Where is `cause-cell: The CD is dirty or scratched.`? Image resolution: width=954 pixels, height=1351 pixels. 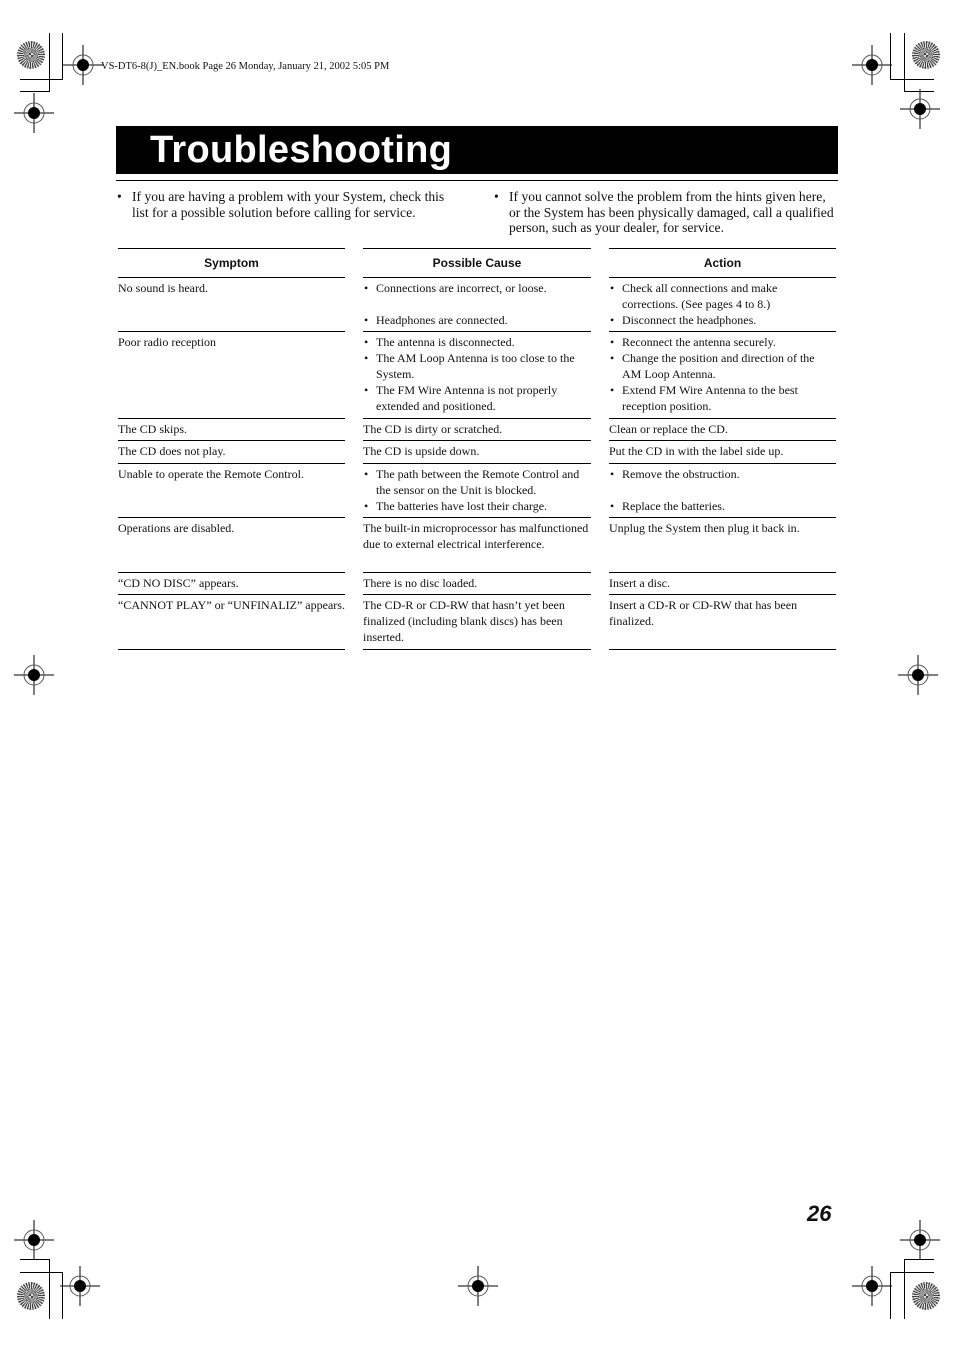
cause-cell: The CD is dirty or scratched. is located at coordinates (477, 430).